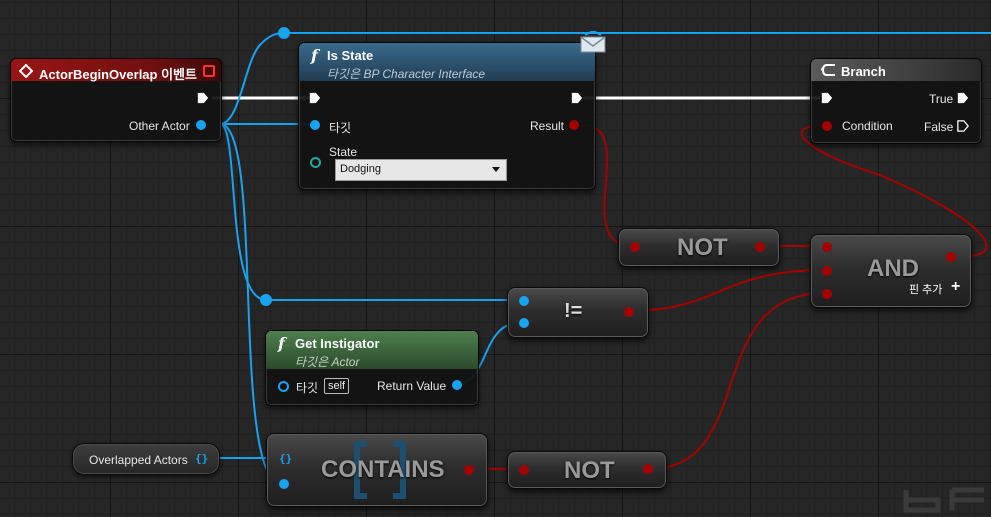 The width and height of the screenshot is (991, 517). I want to click on and-input-a-pin, so click(827, 247).